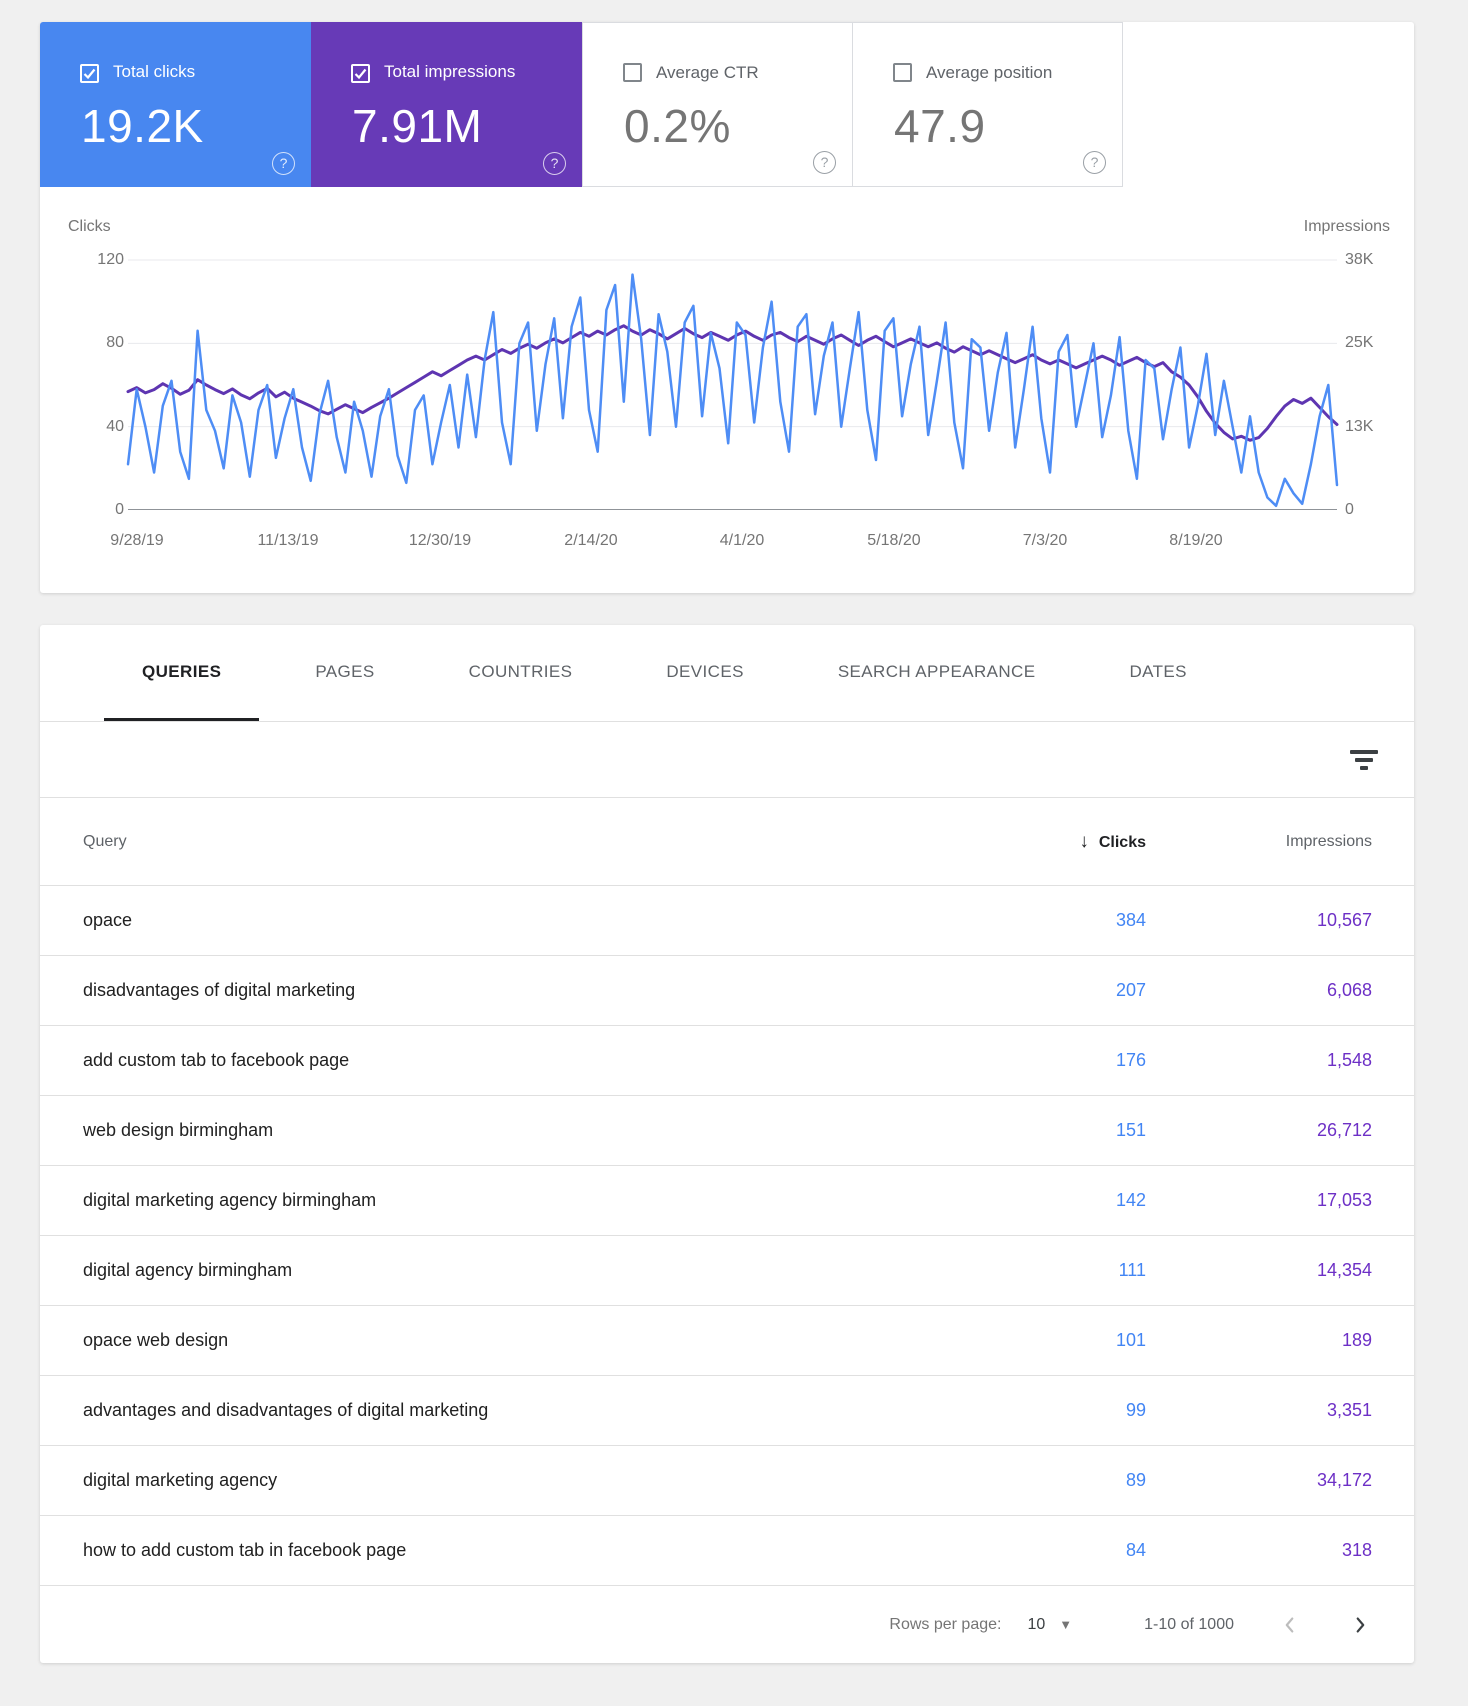 The image size is (1468, 1706). Describe the element at coordinates (1364, 759) in the screenshot. I see `filter-list-icon` at that location.